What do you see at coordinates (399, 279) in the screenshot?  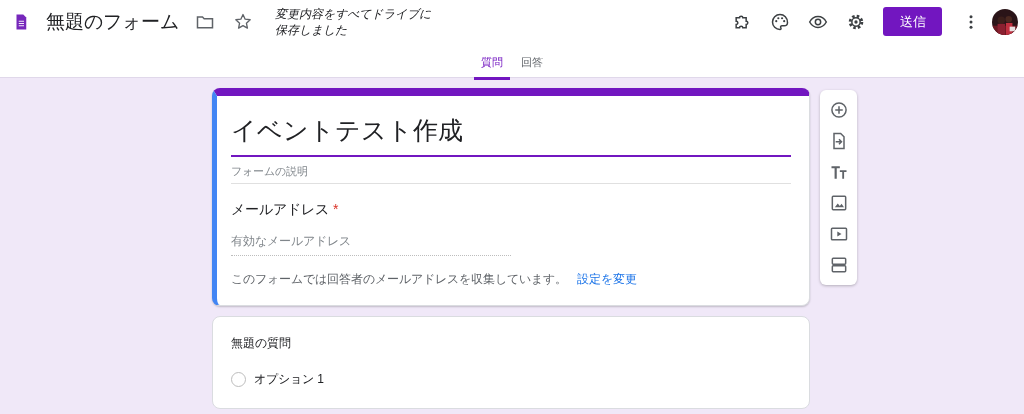 I see `notice-text: このフォームでは回答者のメールアドレスを収集しています。` at bounding box center [399, 279].